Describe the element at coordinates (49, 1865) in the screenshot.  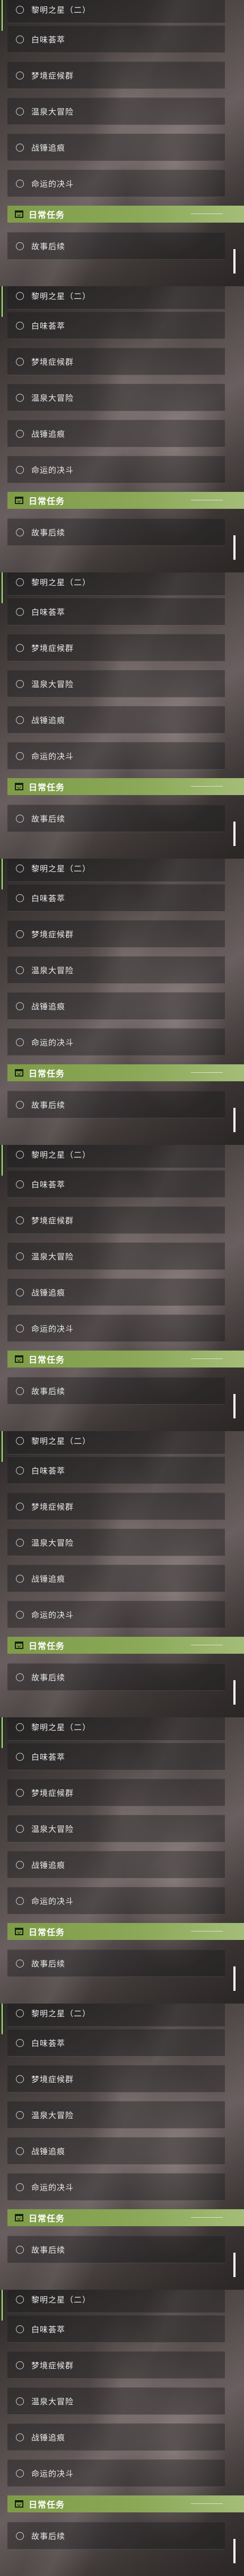
I see `quest-label: 战锤追痕` at that location.